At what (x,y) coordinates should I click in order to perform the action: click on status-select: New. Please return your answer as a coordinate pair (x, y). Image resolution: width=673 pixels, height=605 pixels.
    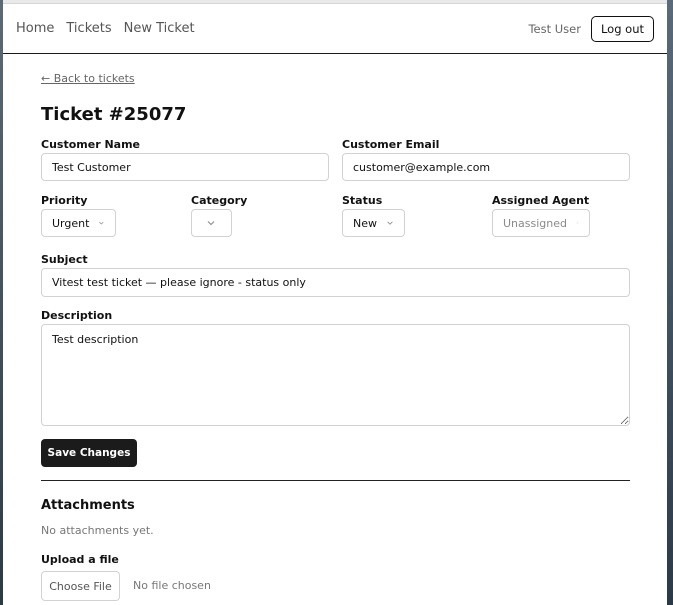
    Looking at the image, I should click on (373, 223).